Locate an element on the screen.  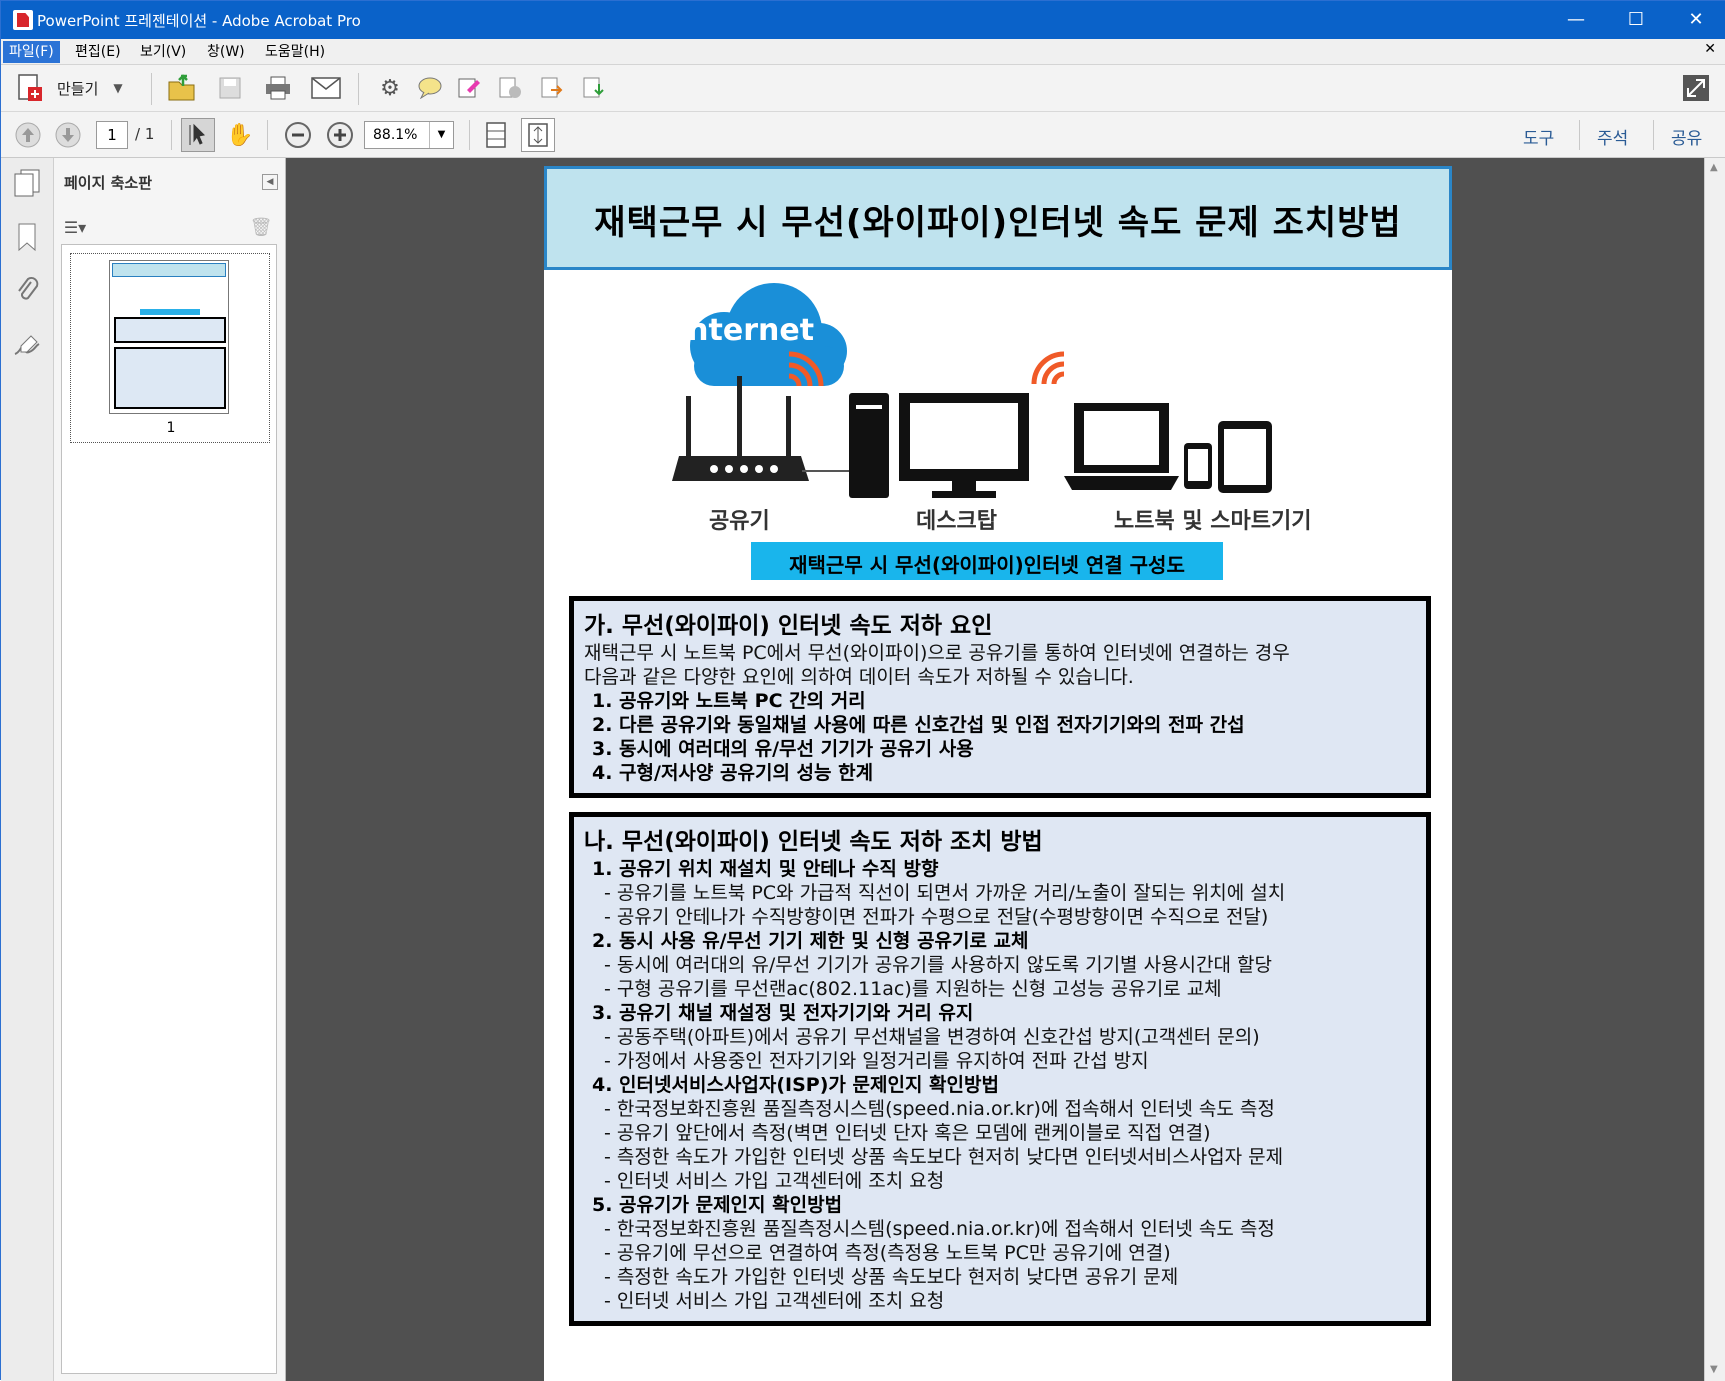
create-dropdown-arrow-icon: ▼ is located at coordinates (118, 88).